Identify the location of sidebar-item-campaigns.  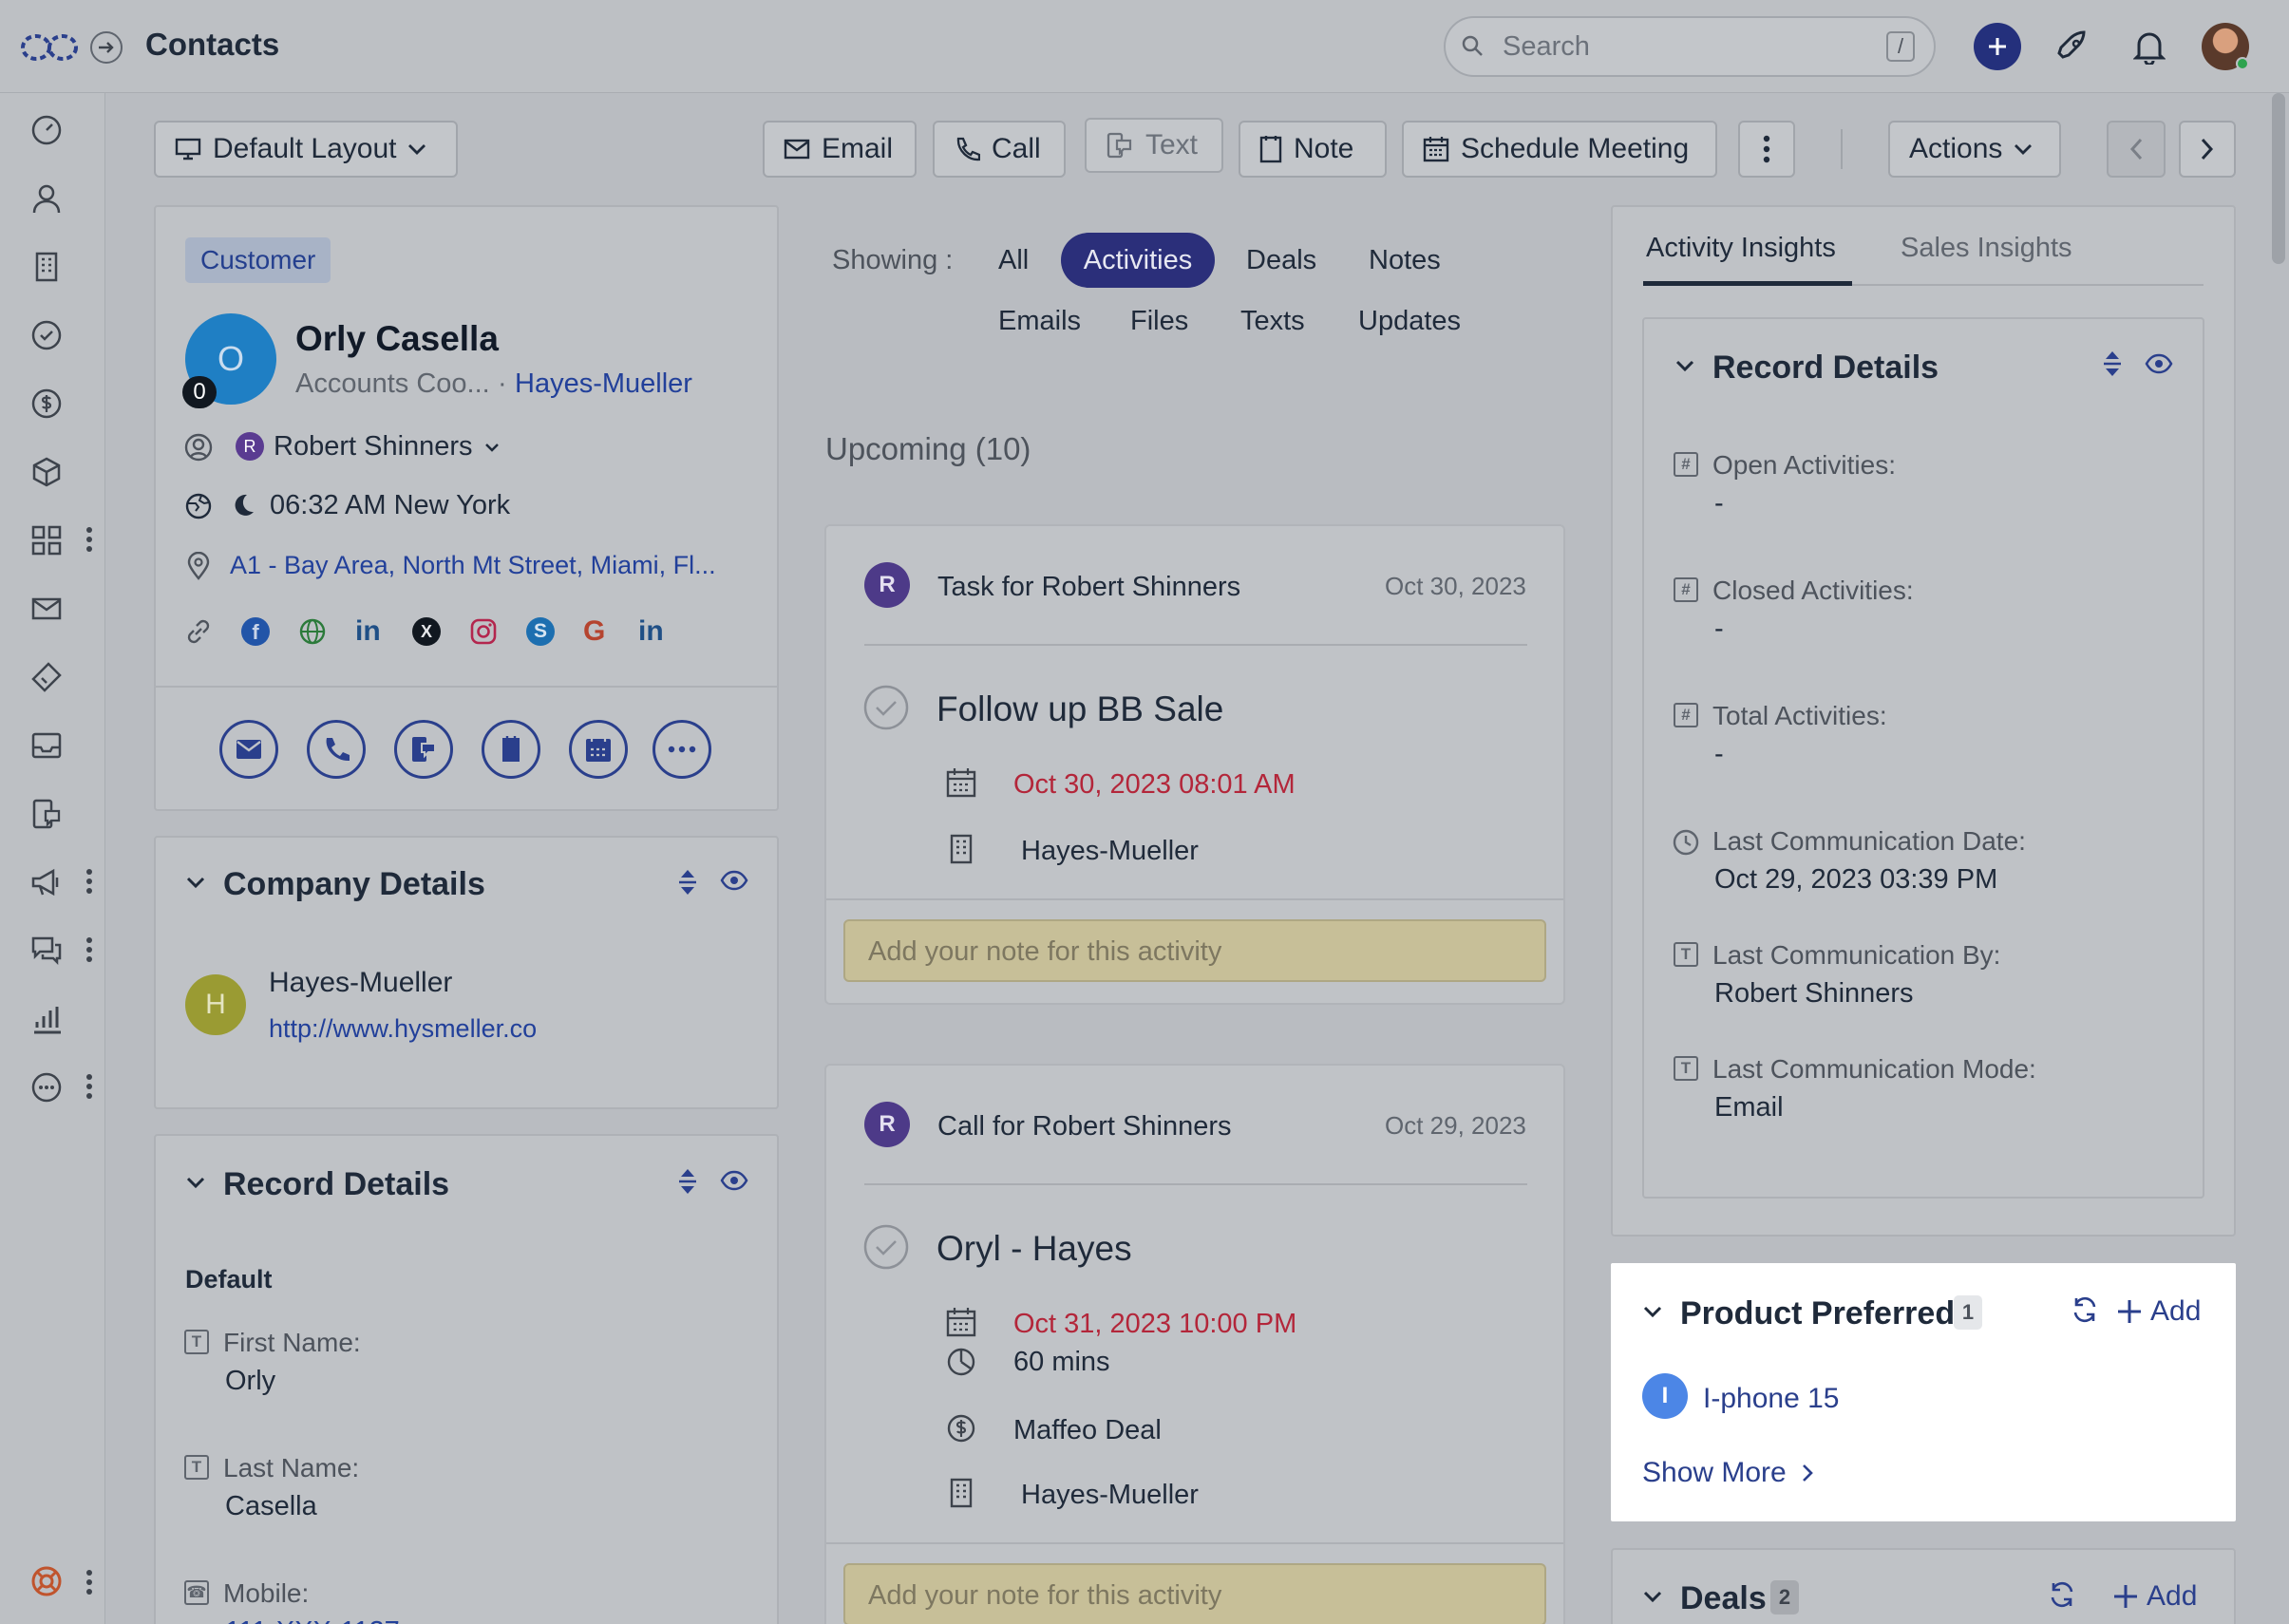
(46, 882).